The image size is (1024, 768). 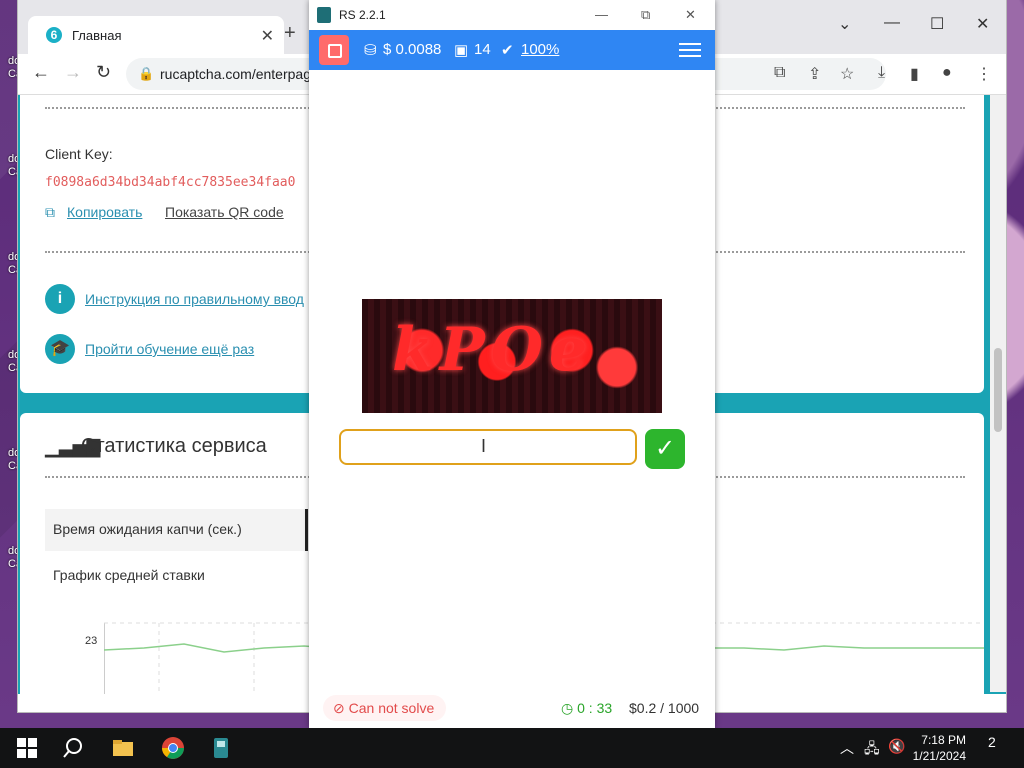 I want to click on desktop-icons: do Ca do Ca do Ca do Ca do Ca do Ca, so click(x=11, y=349).